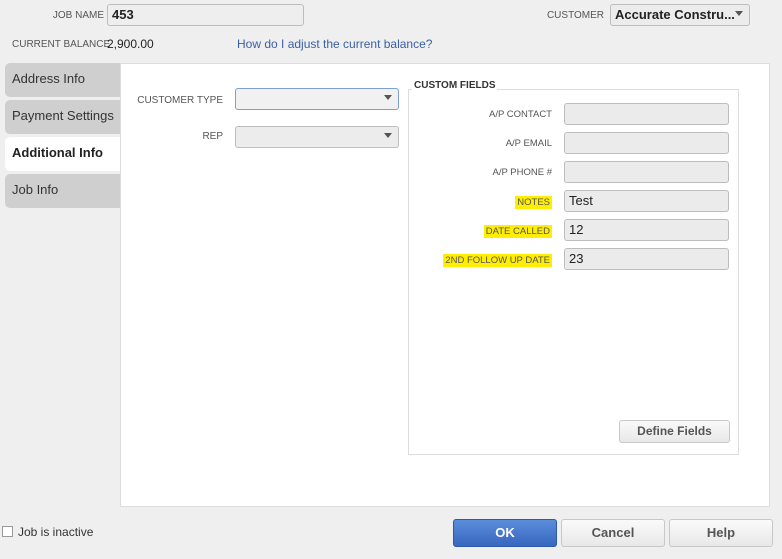  What do you see at coordinates (62, 117) in the screenshot?
I see `tab-payment-settings: Payment Settings` at bounding box center [62, 117].